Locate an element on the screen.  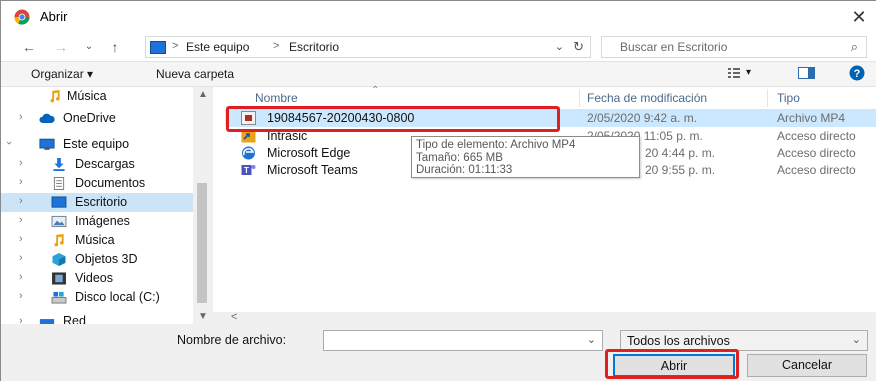
music-note-icon is located at coordinates (59, 240).